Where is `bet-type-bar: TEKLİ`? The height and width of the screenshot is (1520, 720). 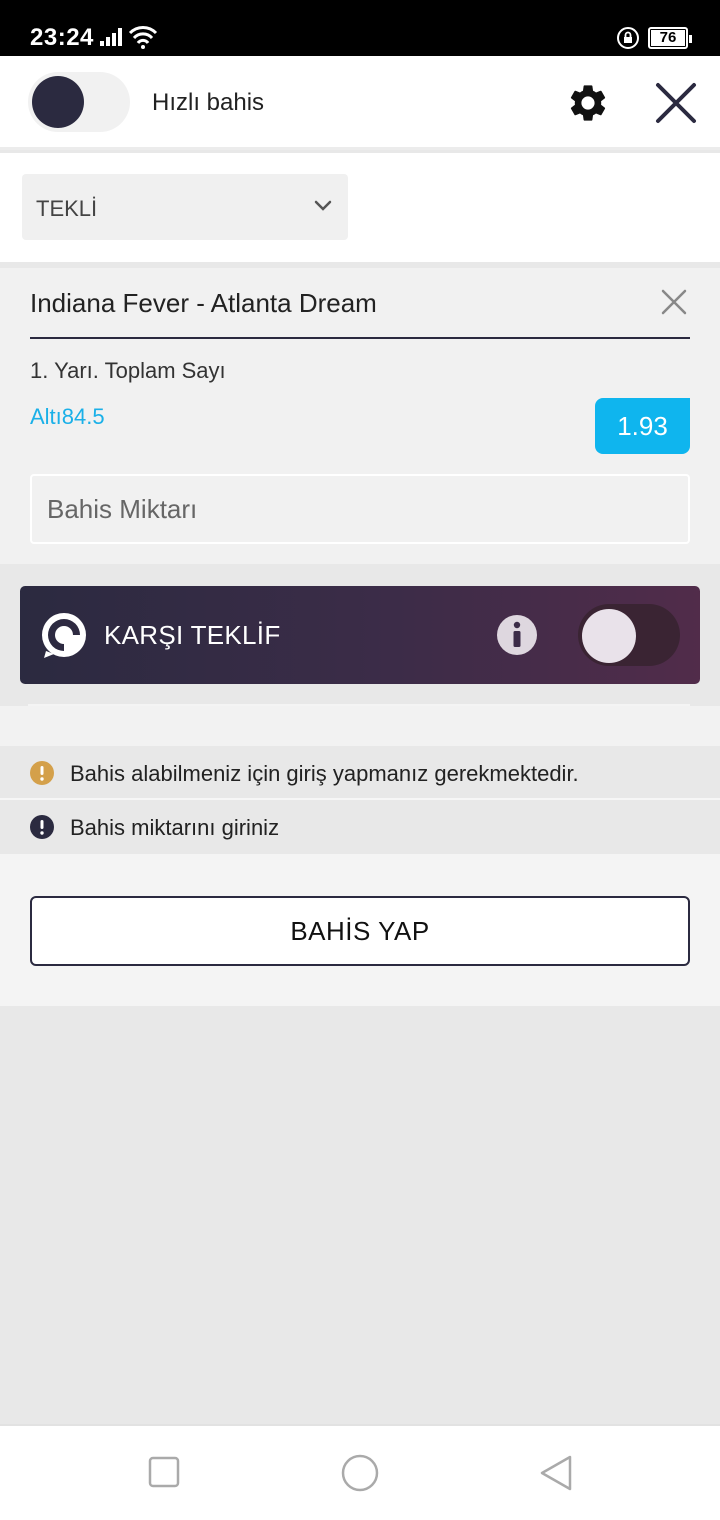 bet-type-bar: TEKLİ is located at coordinates (360, 207).